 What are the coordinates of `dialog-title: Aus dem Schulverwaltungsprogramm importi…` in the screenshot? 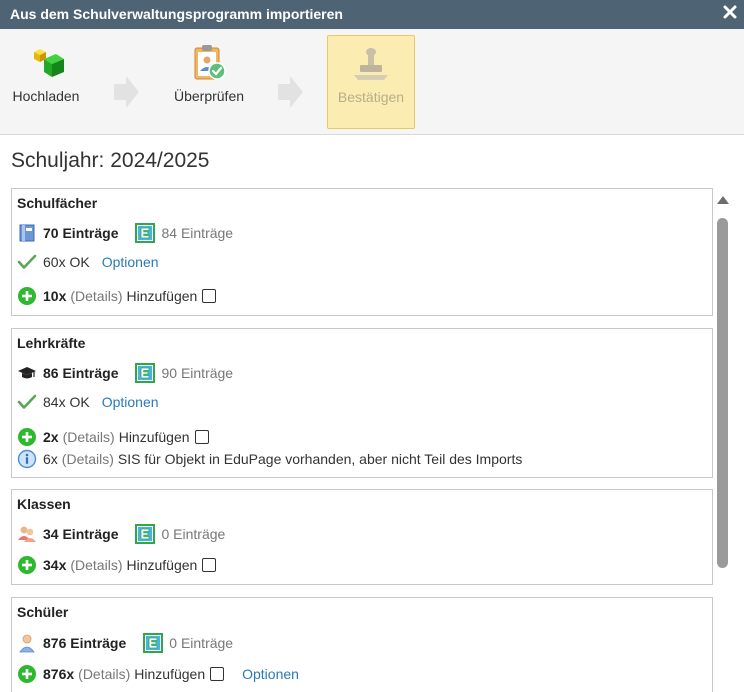 It's located at (176, 14).